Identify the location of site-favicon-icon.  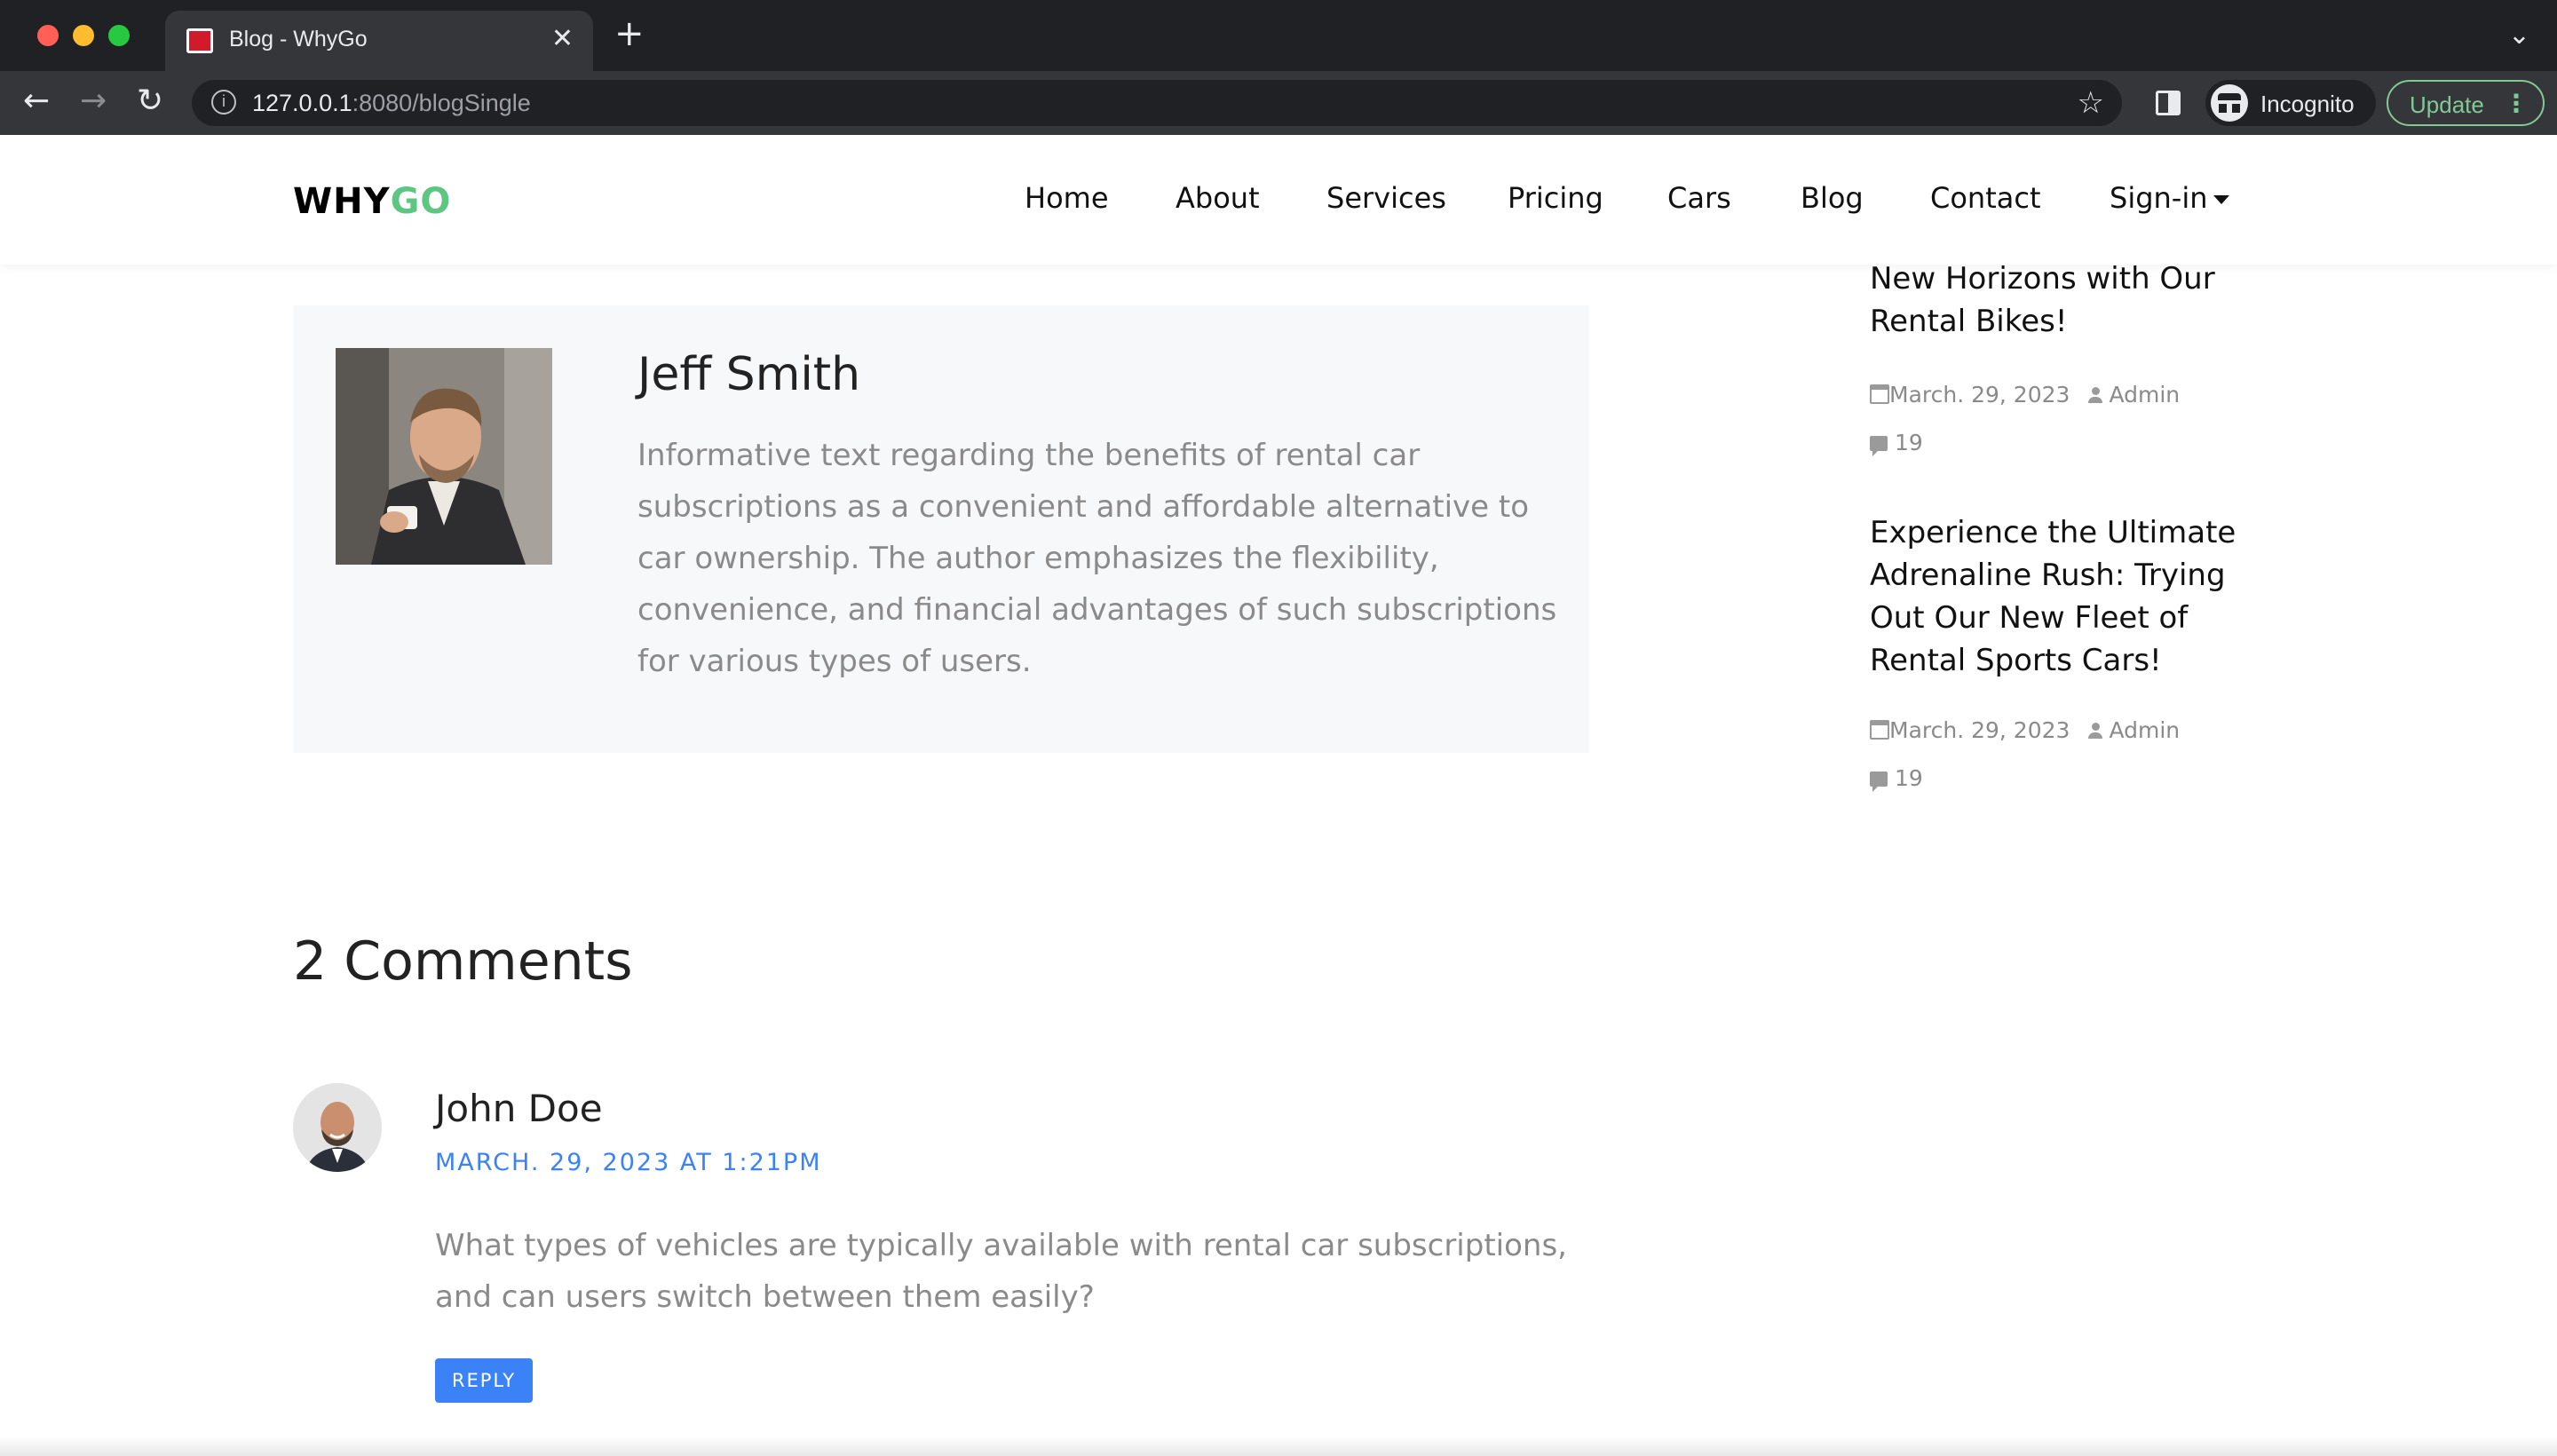
(199, 40).